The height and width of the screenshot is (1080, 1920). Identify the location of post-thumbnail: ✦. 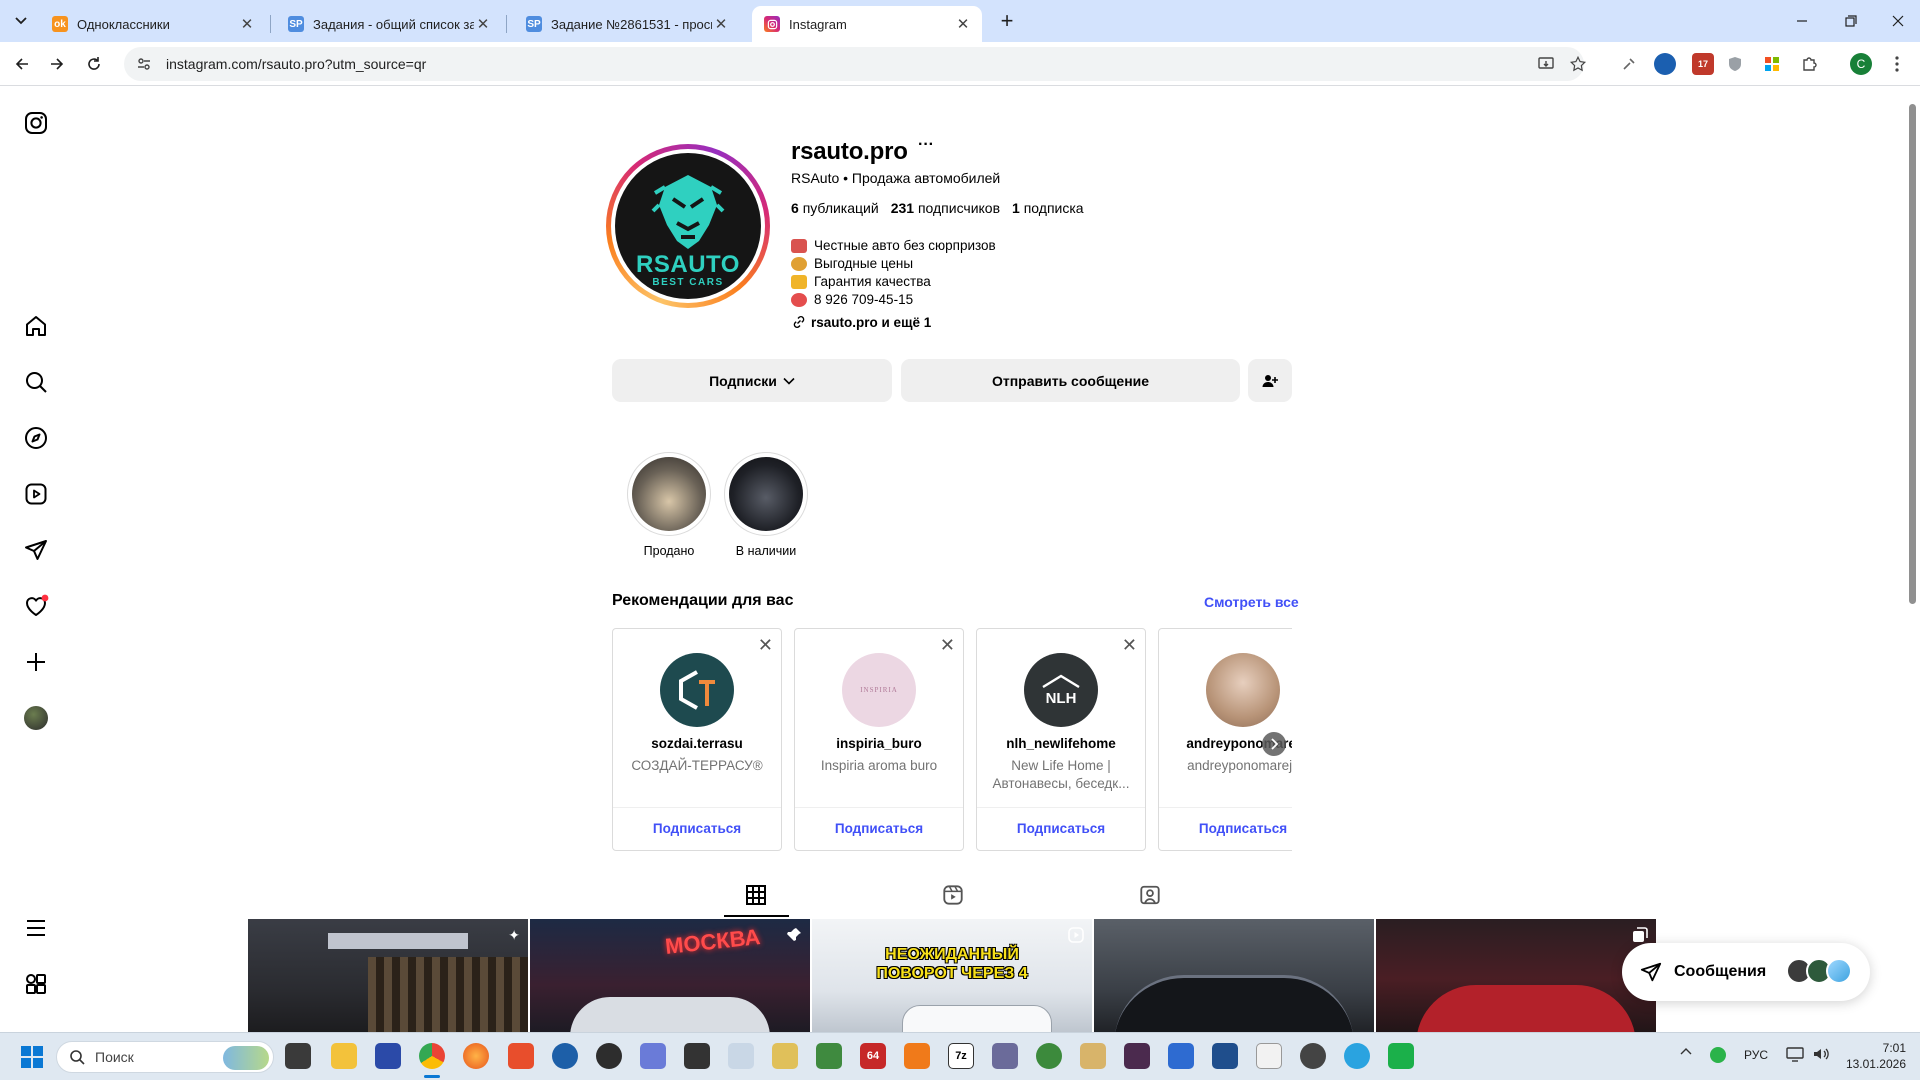
(388, 979).